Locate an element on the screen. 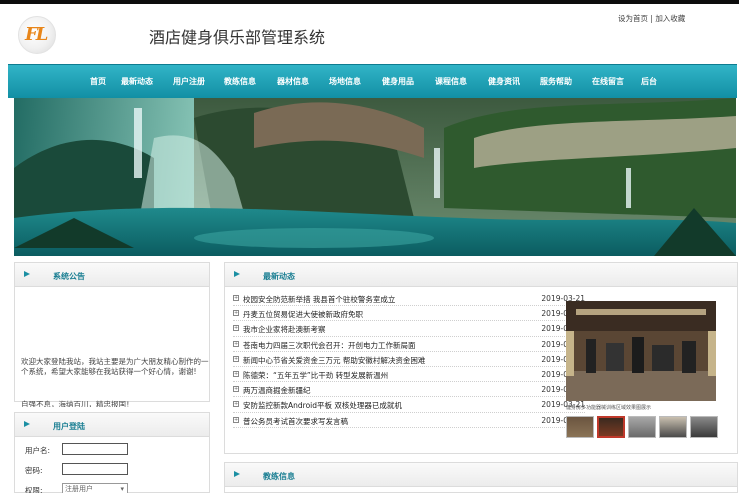  coach-title: 教练信息 is located at coordinates (279, 476).